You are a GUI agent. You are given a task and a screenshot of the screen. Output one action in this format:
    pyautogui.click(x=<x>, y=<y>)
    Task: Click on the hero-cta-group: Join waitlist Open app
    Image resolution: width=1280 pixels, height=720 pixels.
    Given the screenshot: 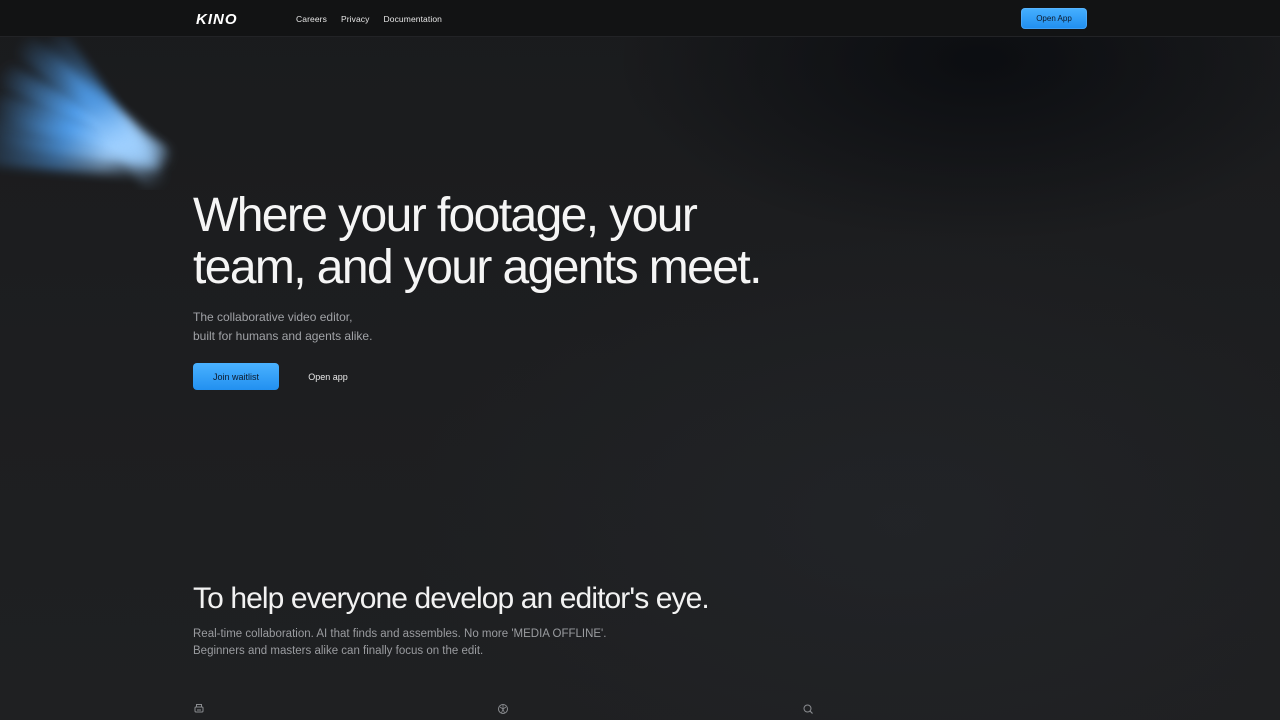 What is the action you would take?
    pyautogui.click(x=477, y=376)
    